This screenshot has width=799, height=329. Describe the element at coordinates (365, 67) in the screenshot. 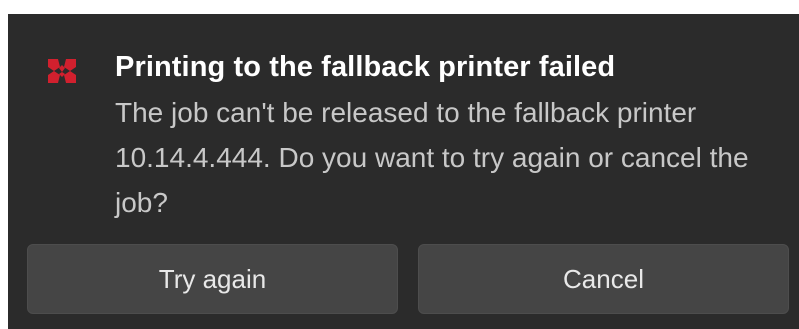

I see `notification-title: Printing to the fallback printer failed` at that location.